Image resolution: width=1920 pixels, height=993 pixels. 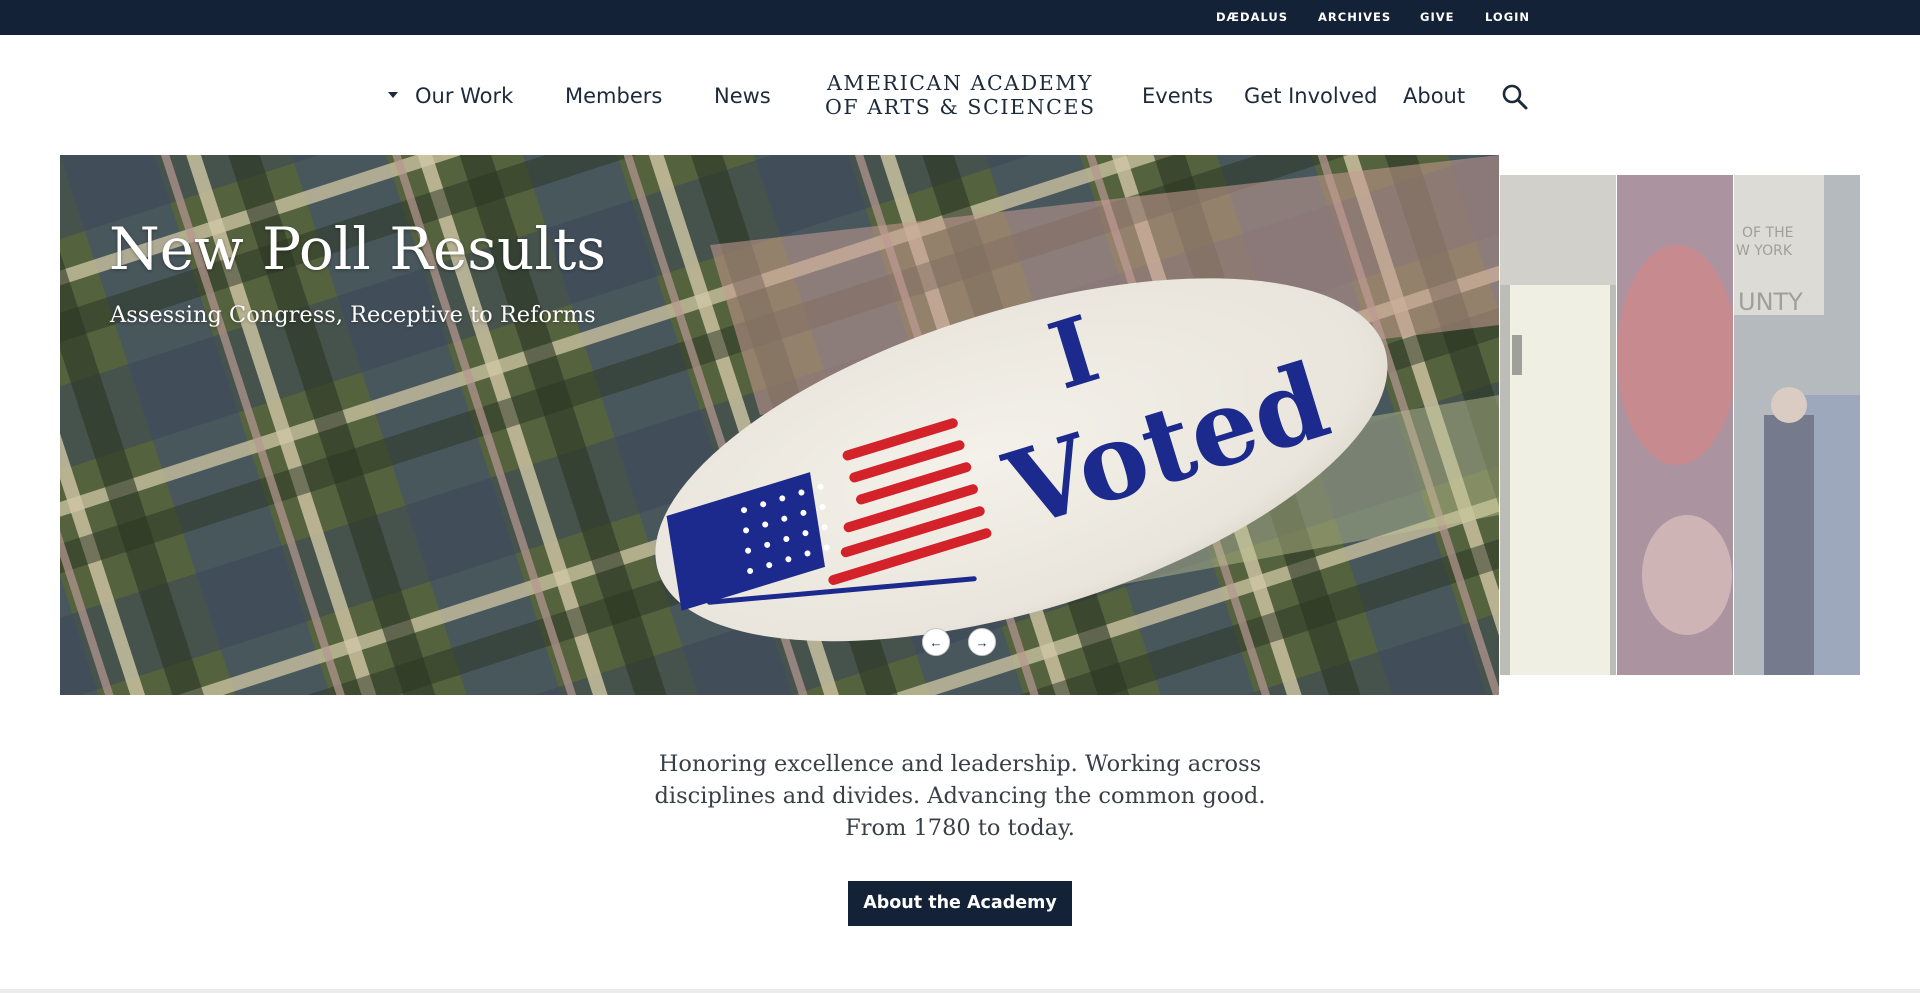 What do you see at coordinates (393, 95) in the screenshot?
I see `chevron-down-icon` at bounding box center [393, 95].